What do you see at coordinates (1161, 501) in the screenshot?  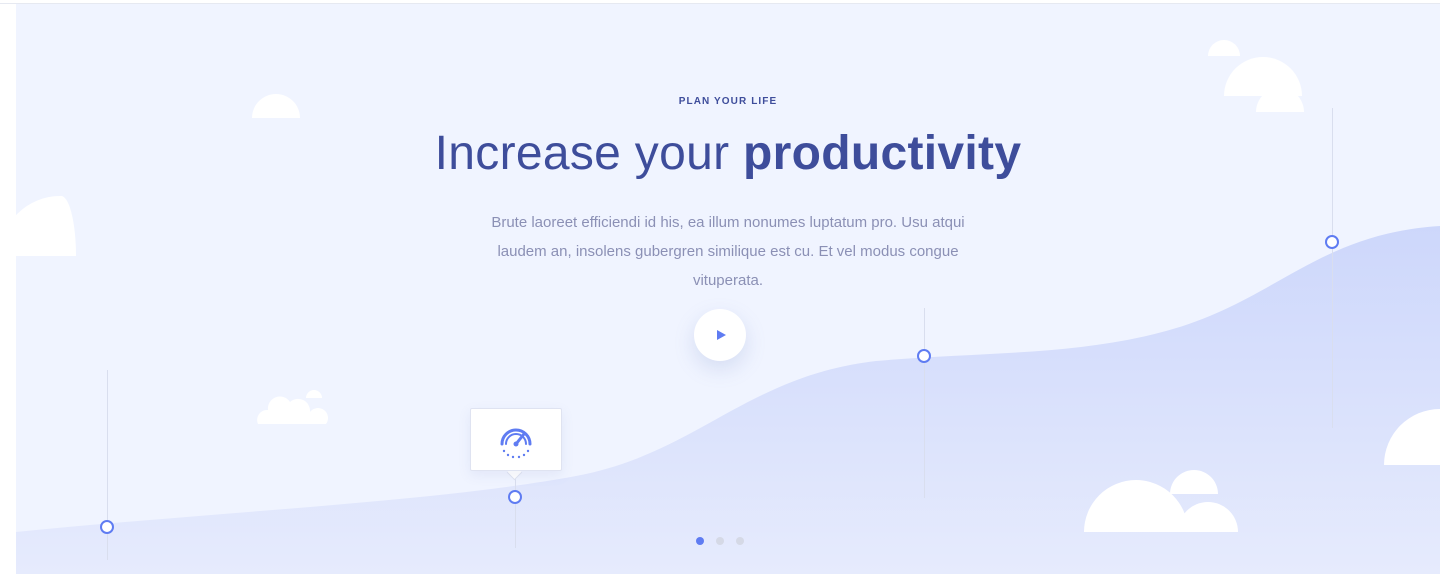 I see `cloud-shape-bottom-right` at bounding box center [1161, 501].